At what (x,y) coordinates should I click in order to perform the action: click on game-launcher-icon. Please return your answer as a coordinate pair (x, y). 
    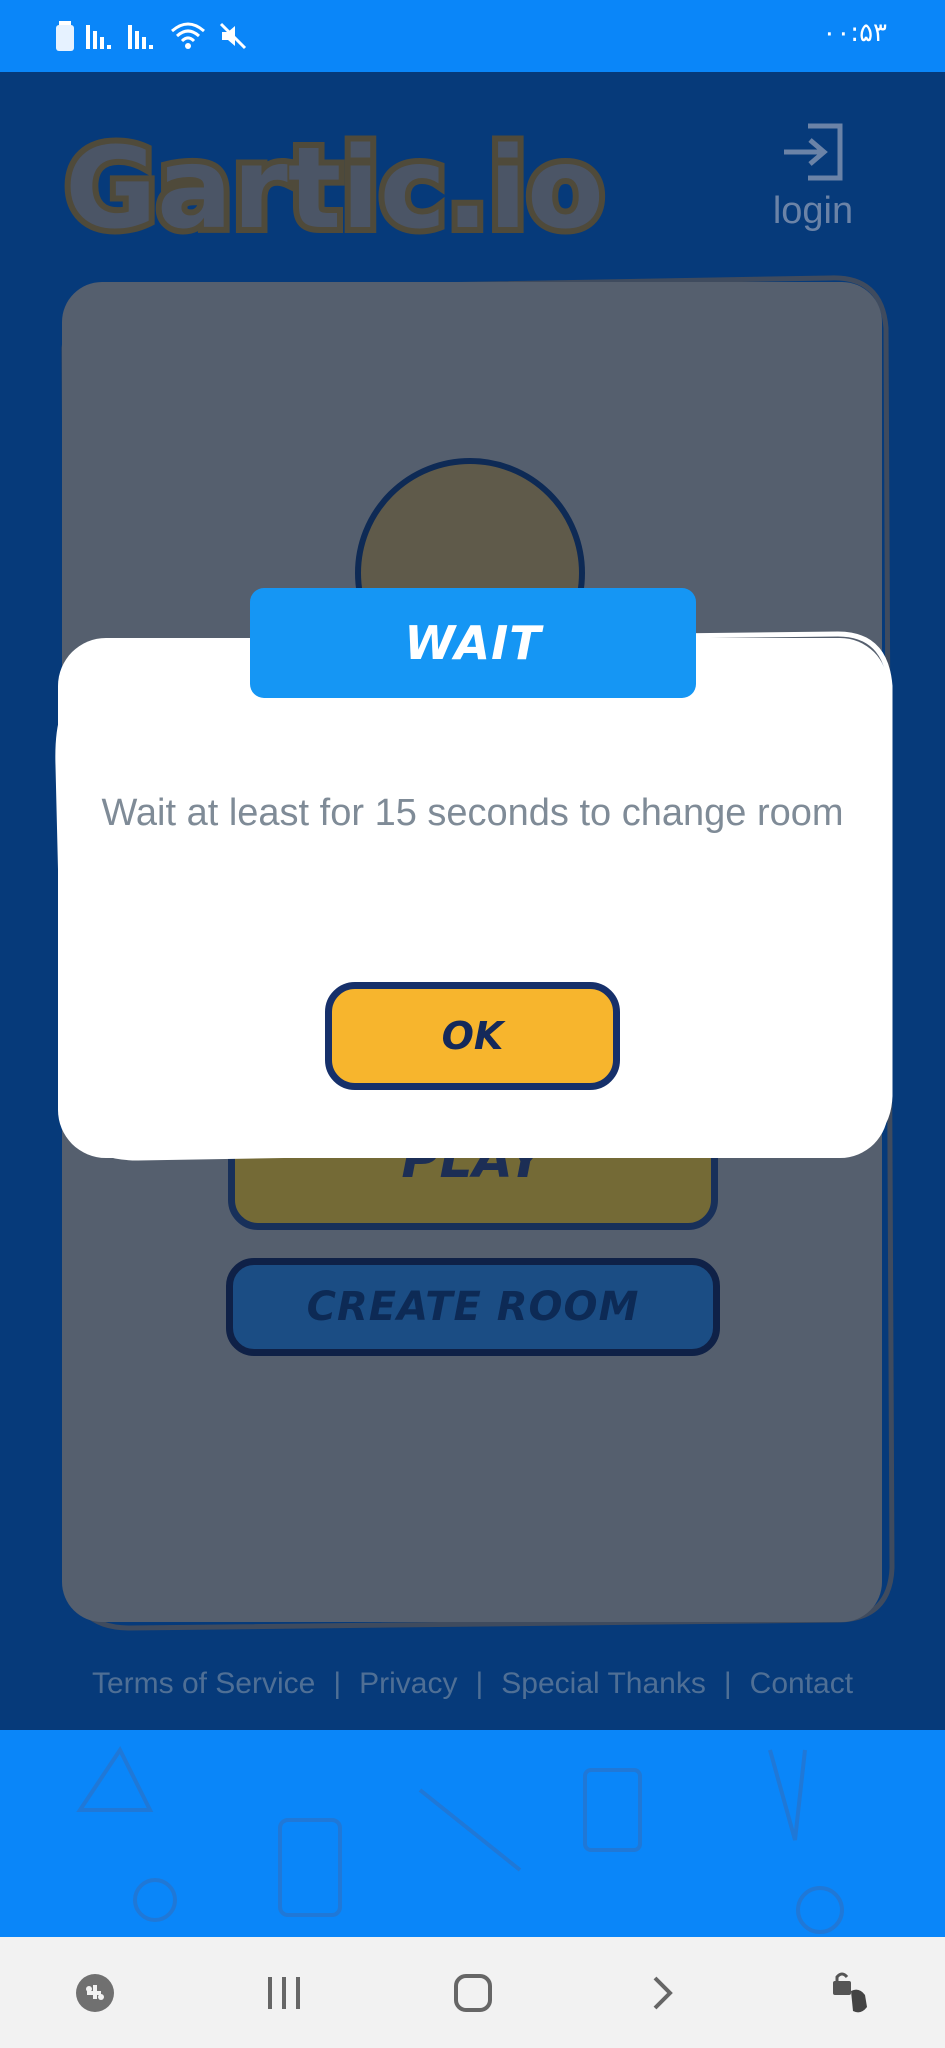
    Looking at the image, I should click on (94, 1992).